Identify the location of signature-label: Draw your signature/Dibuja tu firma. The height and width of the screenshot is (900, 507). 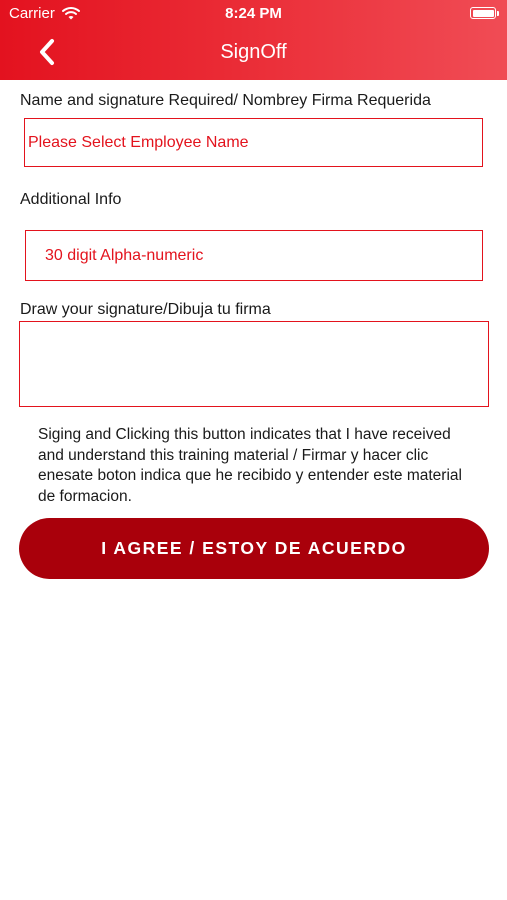
(145, 309).